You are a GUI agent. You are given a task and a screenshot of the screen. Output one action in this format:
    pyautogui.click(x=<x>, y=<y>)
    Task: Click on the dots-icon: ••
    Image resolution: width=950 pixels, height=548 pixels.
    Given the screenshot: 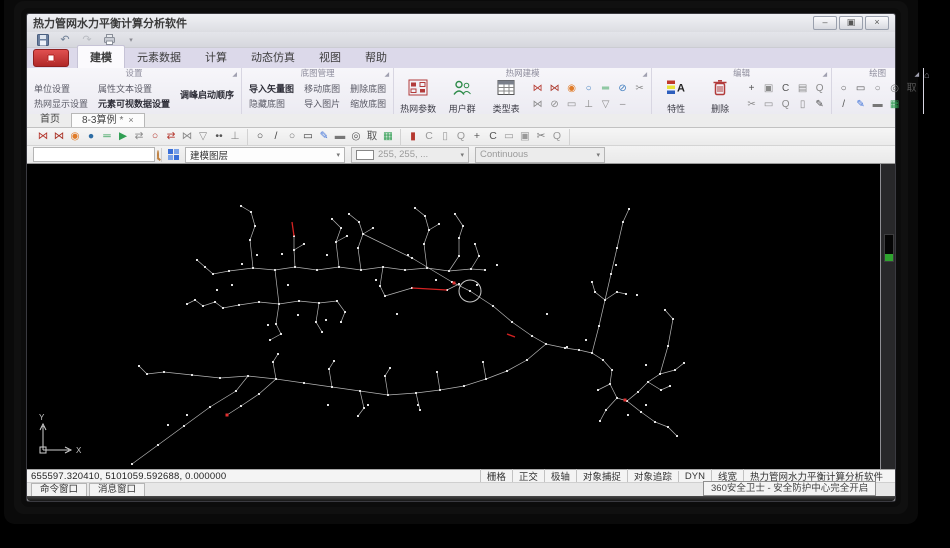 What is the action you would take?
    pyautogui.click(x=219, y=136)
    